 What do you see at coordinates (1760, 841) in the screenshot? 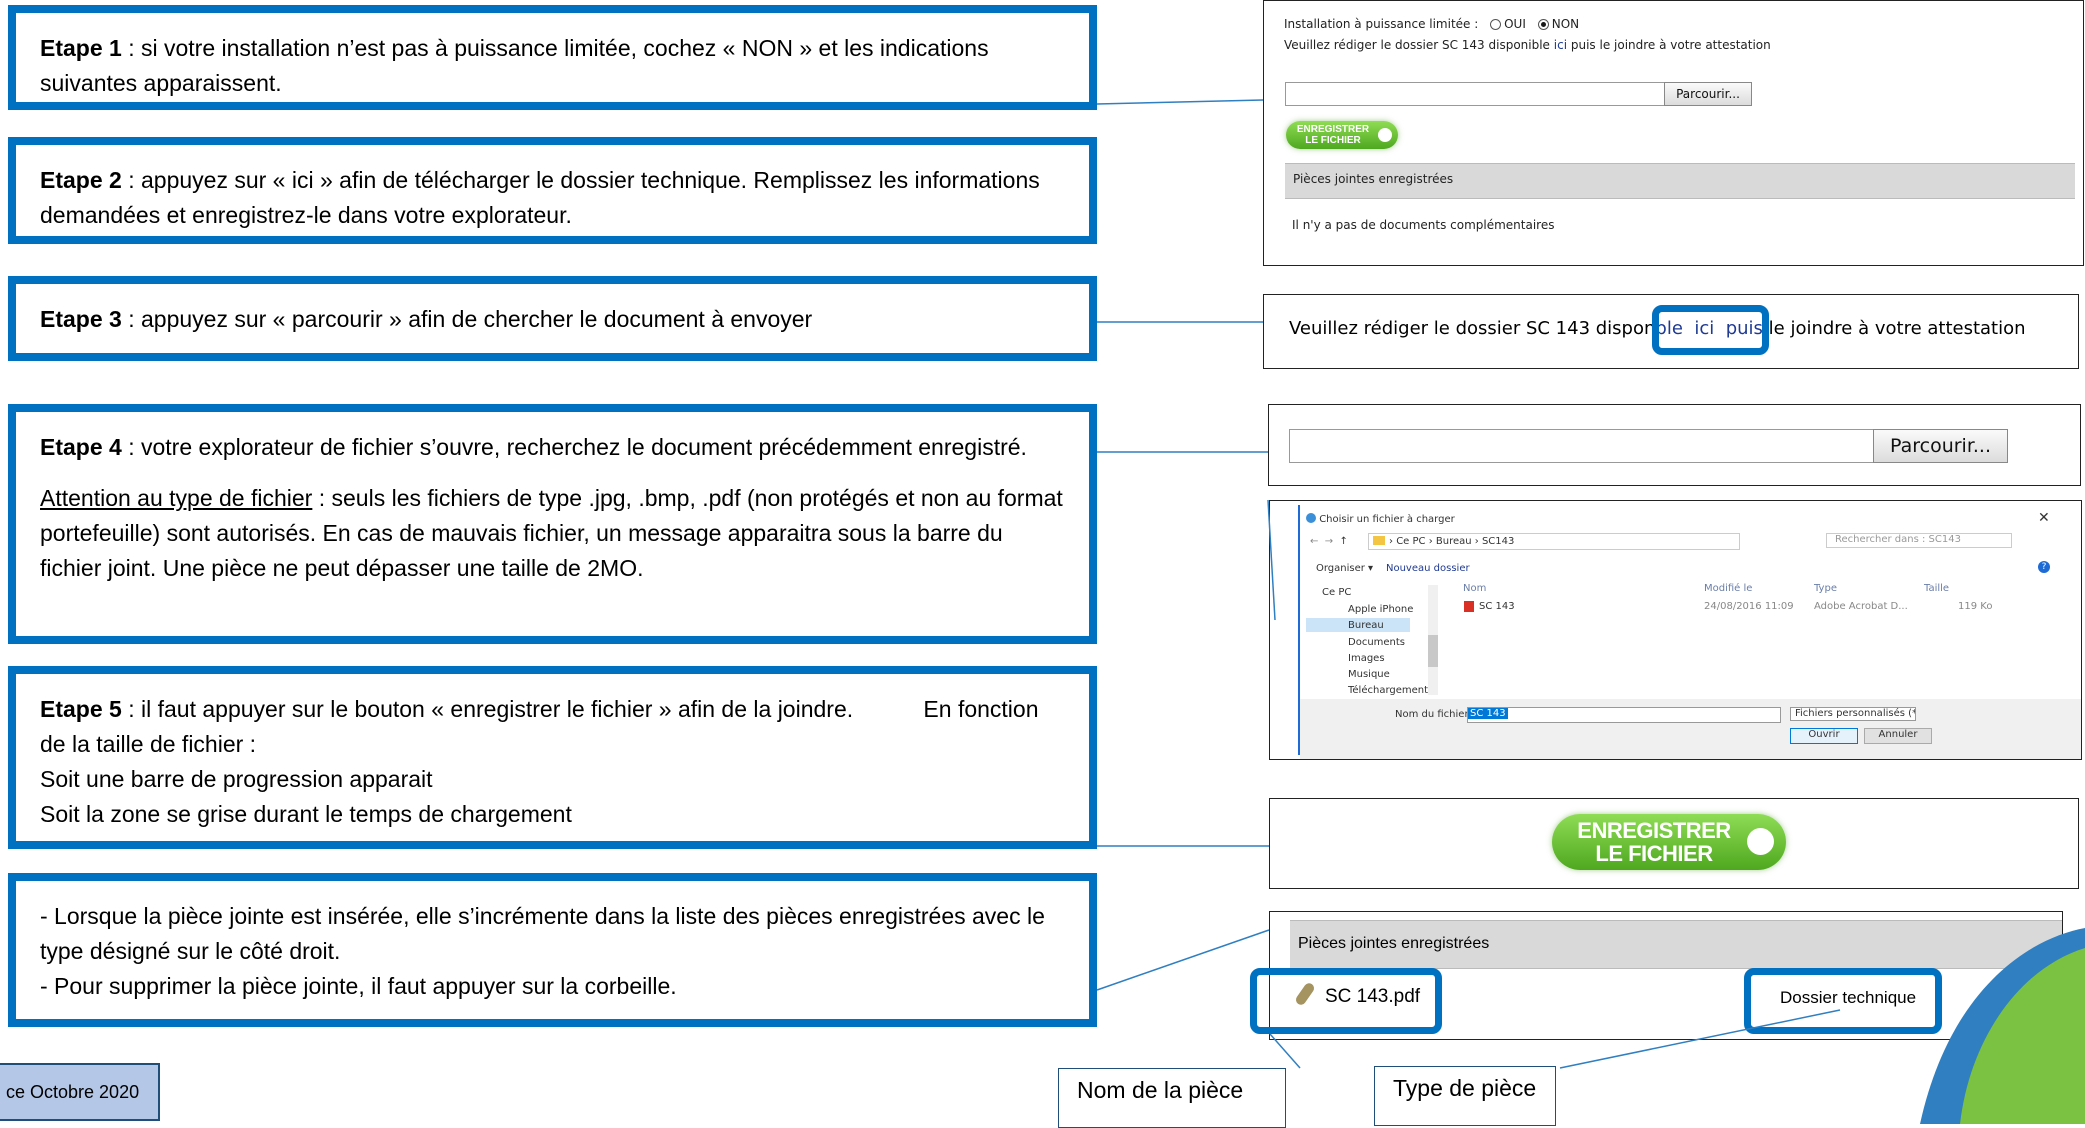
I see `zoom-refresh-icon` at bounding box center [1760, 841].